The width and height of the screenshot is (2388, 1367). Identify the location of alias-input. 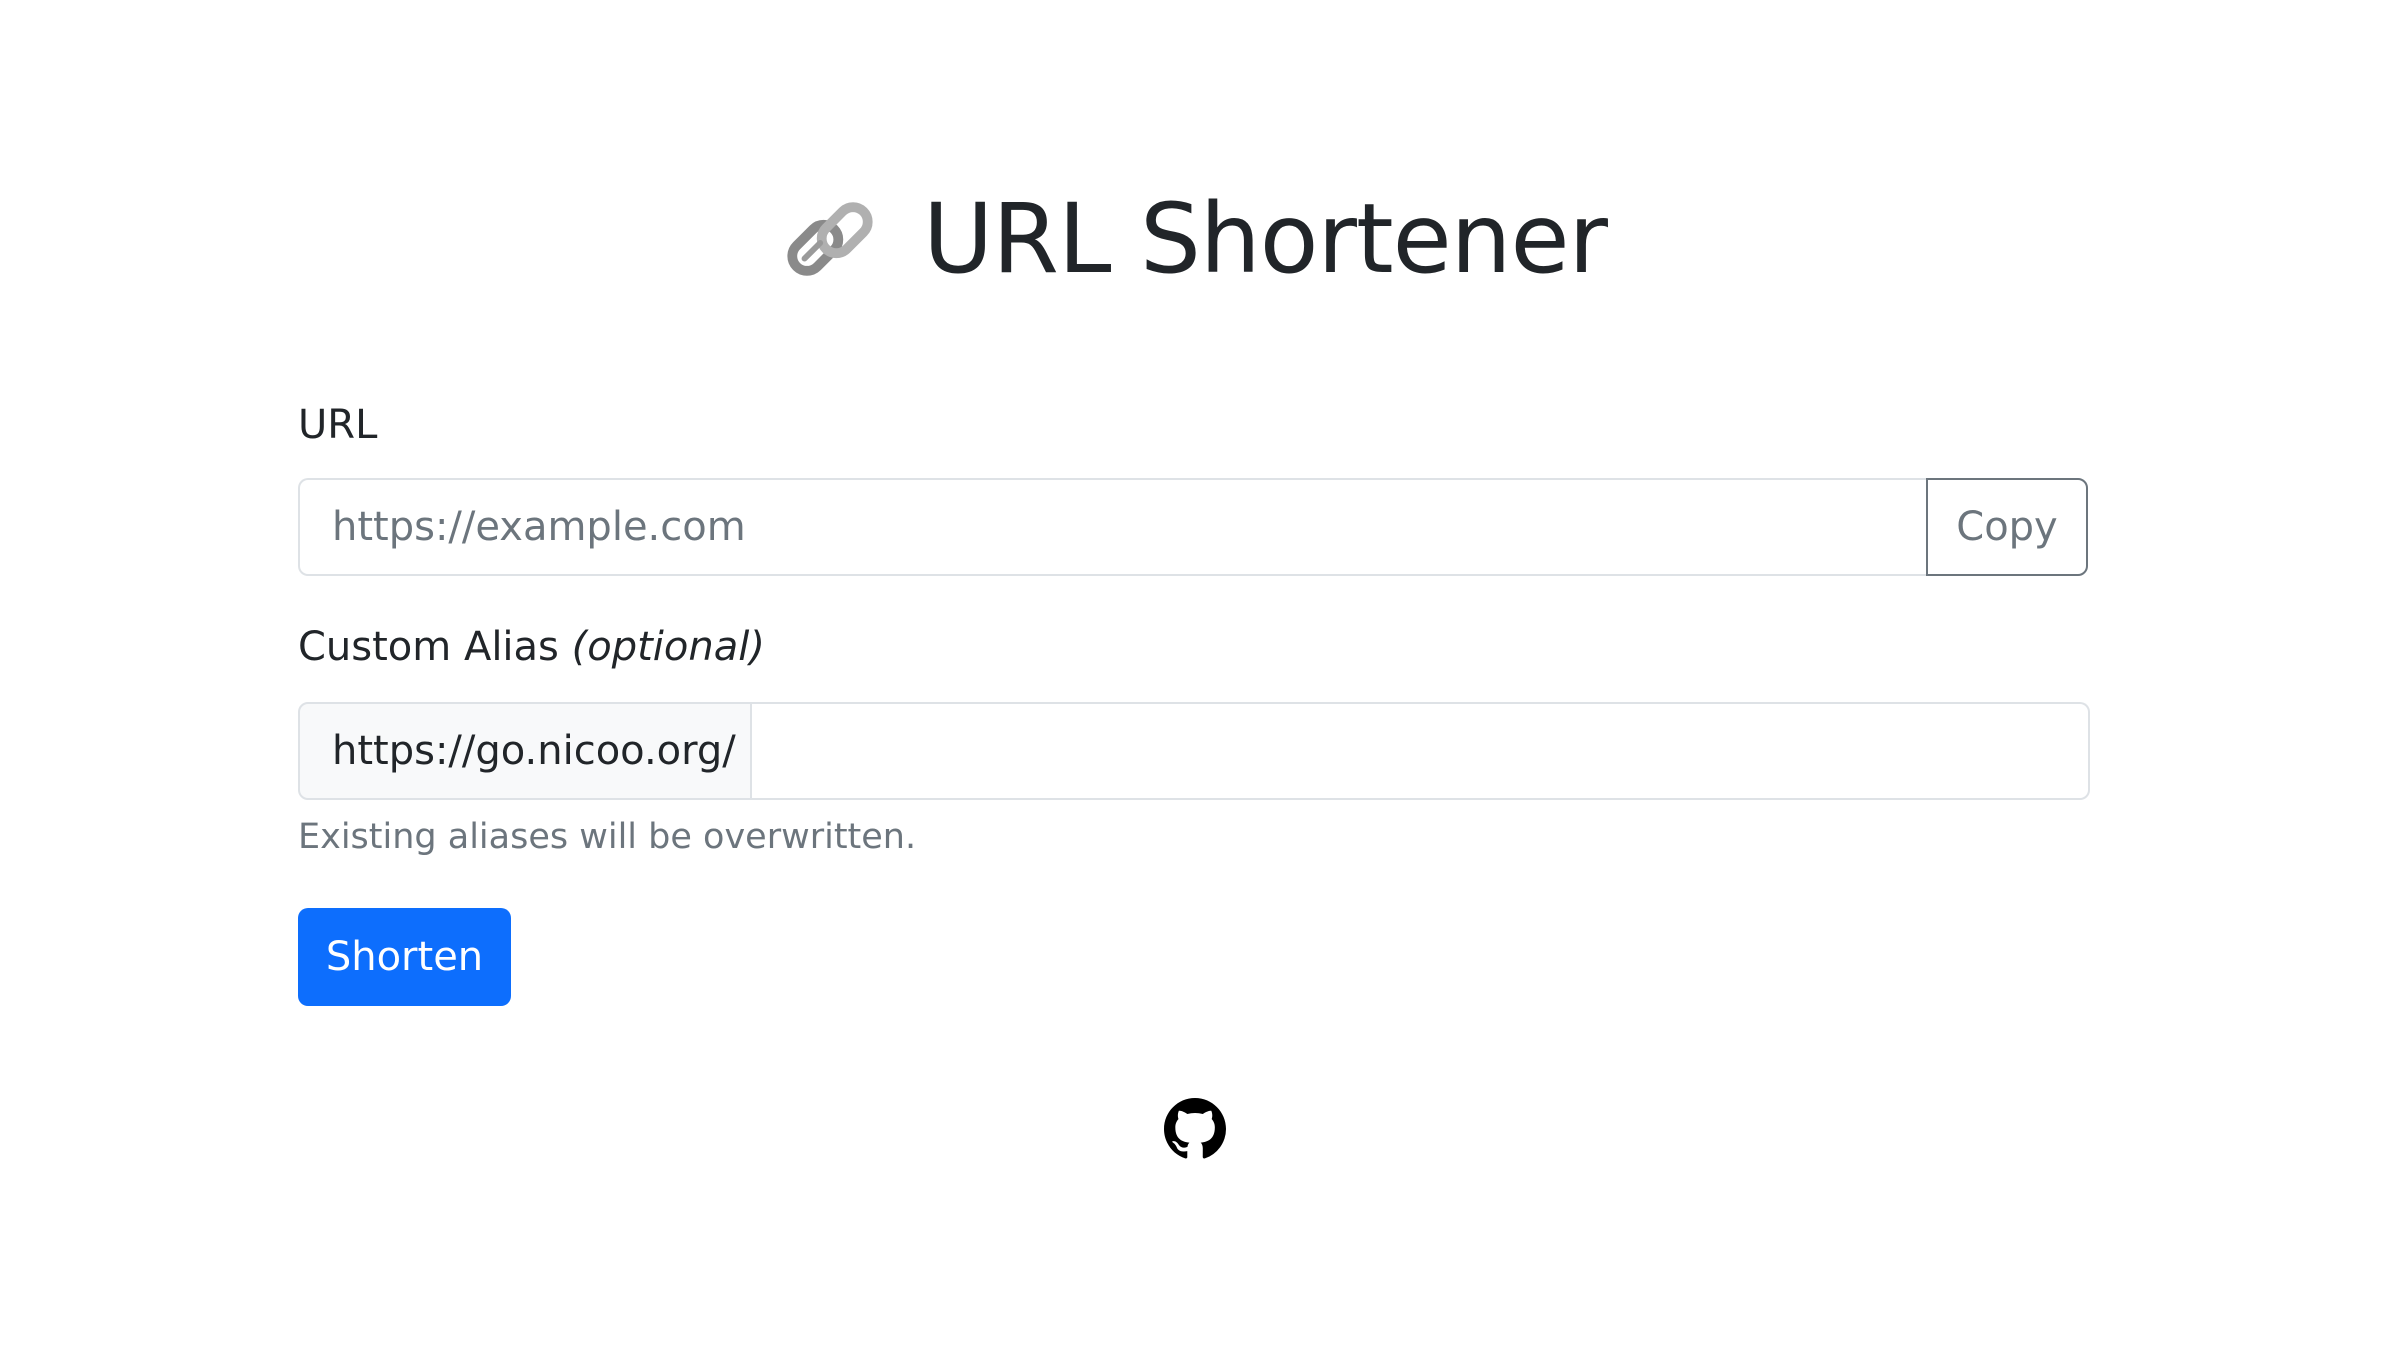
(1421, 751).